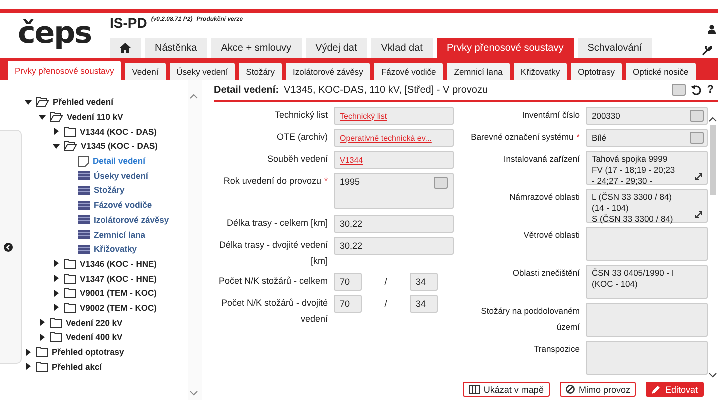 The height and width of the screenshot is (409, 718). What do you see at coordinates (402, 48) in the screenshot?
I see `main-tab: Vklad dat` at bounding box center [402, 48].